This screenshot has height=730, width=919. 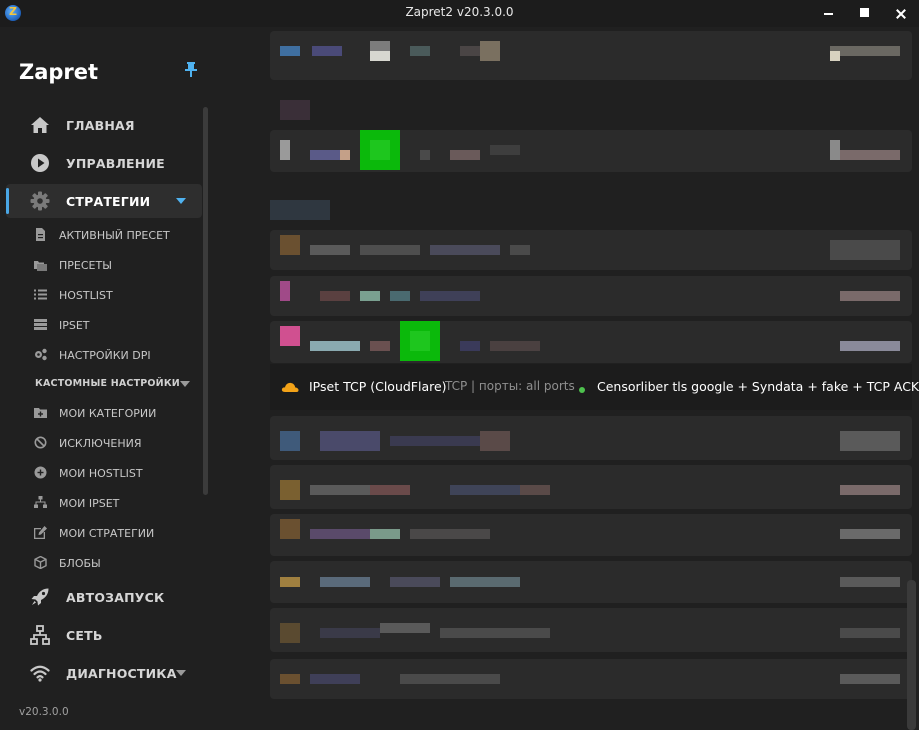 What do you see at coordinates (40, 597) in the screenshot?
I see `rocket-icon` at bounding box center [40, 597].